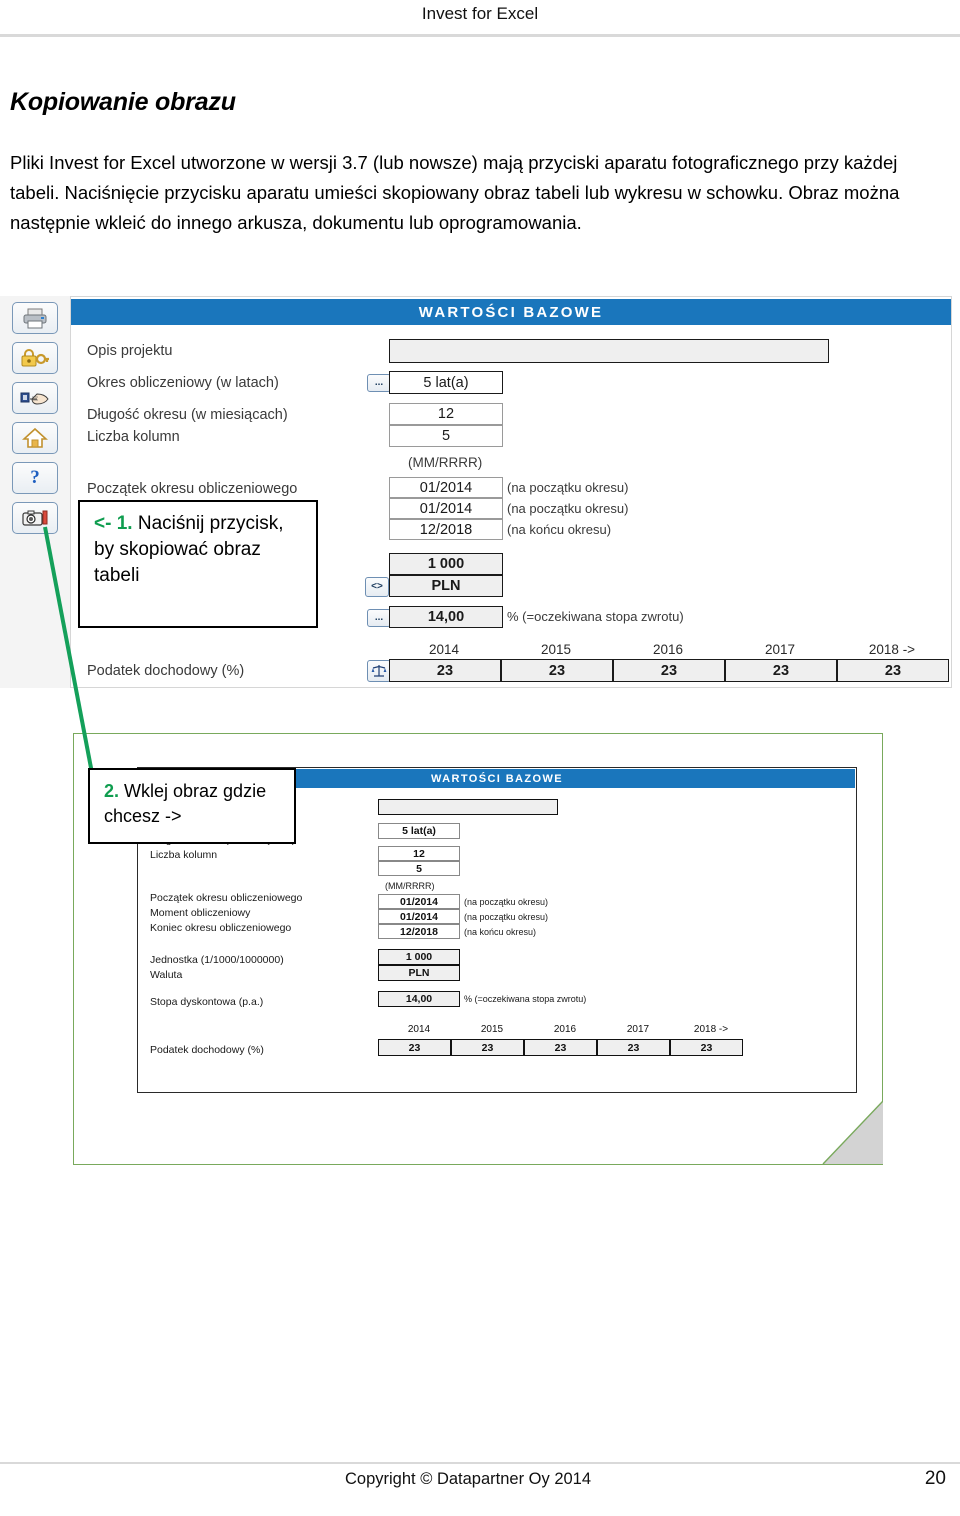  Describe the element at coordinates (492, 1029) in the screenshot. I see `pasted-tax-year-2015: 2015` at that location.